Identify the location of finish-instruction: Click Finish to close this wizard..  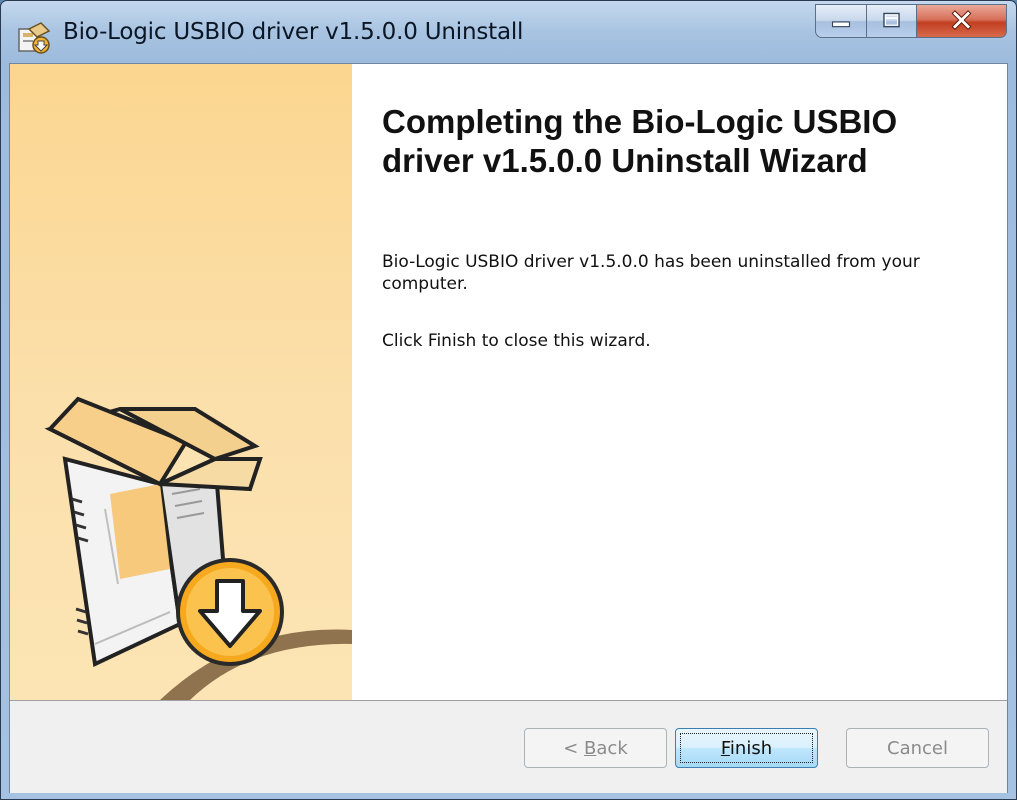
(516, 341).